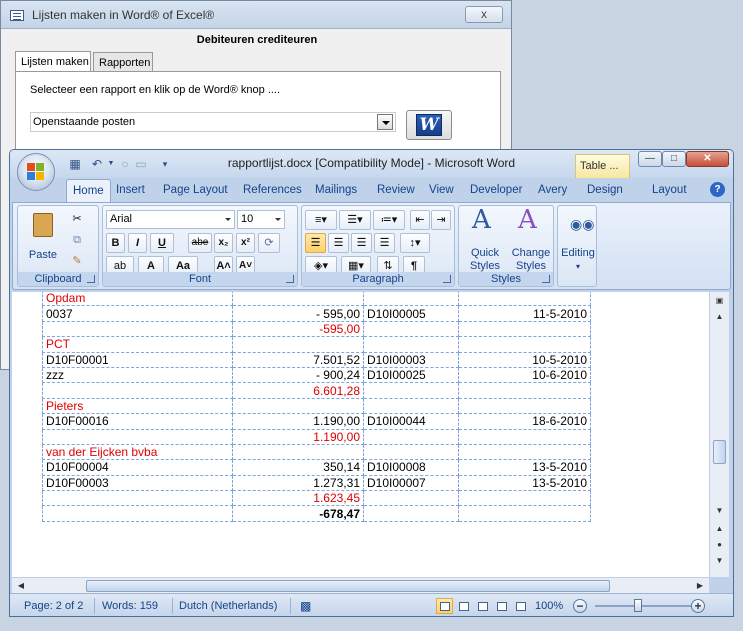 The image size is (743, 631). What do you see at coordinates (520, 606) in the screenshot?
I see `draft-view-icon` at bounding box center [520, 606].